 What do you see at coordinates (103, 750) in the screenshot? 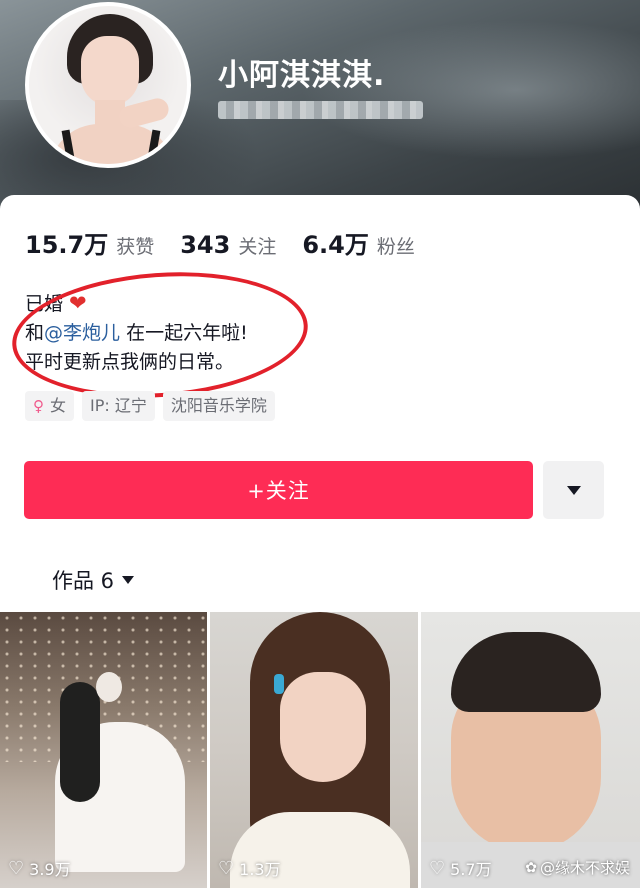
I see `video-thumbnail: ♡ 3.9万` at bounding box center [103, 750].